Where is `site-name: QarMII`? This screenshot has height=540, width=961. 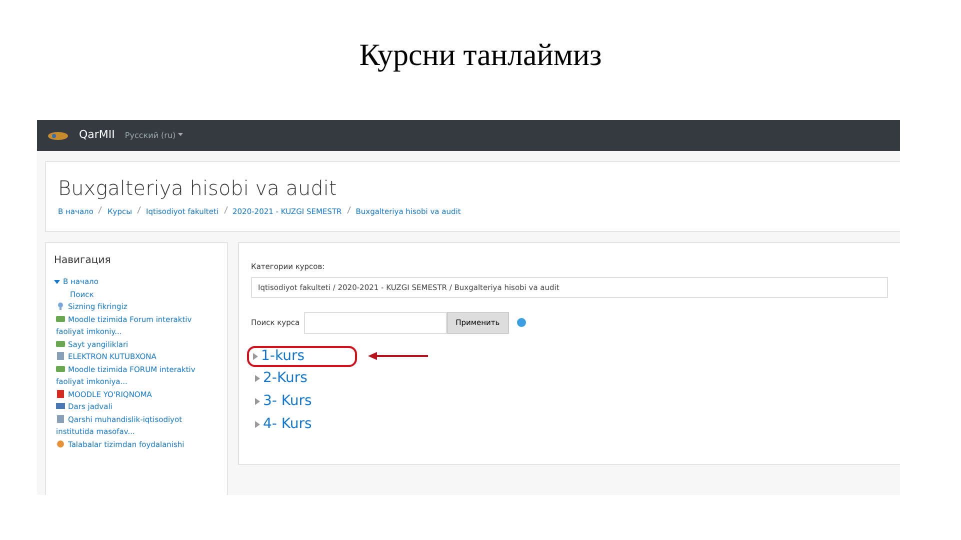 site-name: QarMII is located at coordinates (97, 135).